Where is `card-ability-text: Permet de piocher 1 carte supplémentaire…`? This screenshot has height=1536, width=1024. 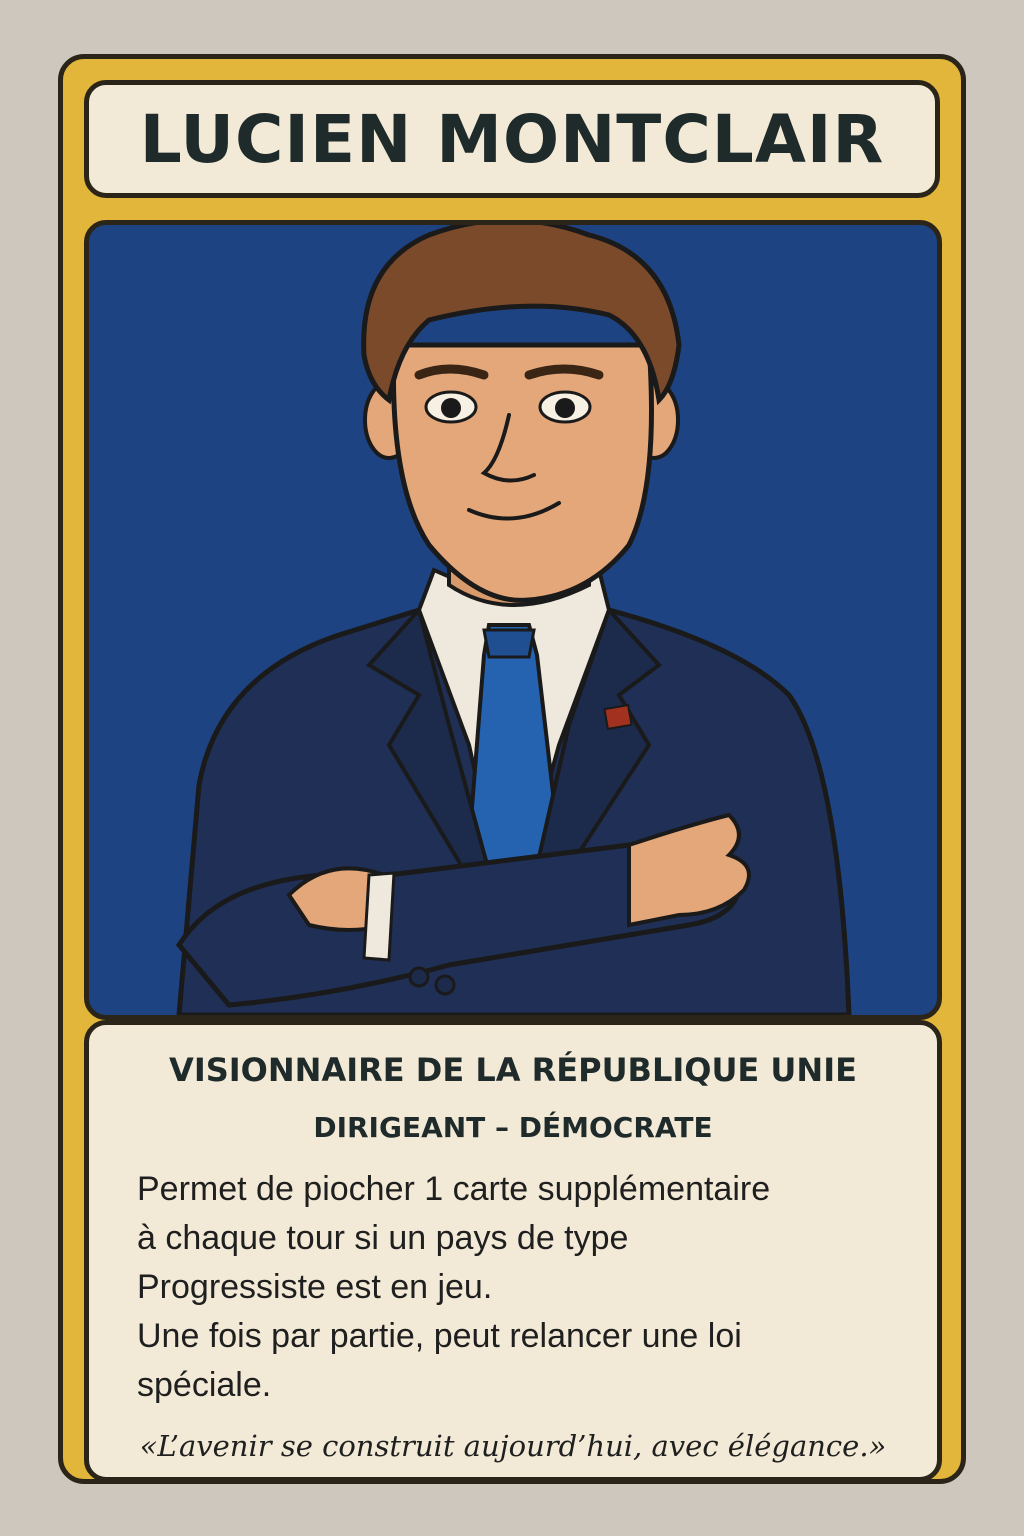
card-ability-text: Permet de piocher 1 carte supplémentaire… is located at coordinates (522, 1287).